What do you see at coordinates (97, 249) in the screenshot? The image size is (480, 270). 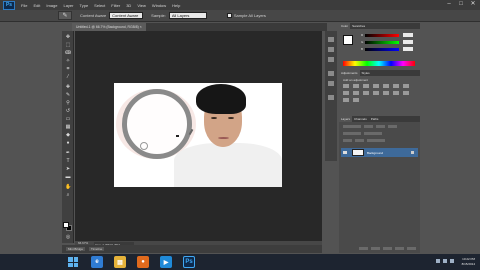 I see `tab-timeline: Timeline` at bounding box center [97, 249].